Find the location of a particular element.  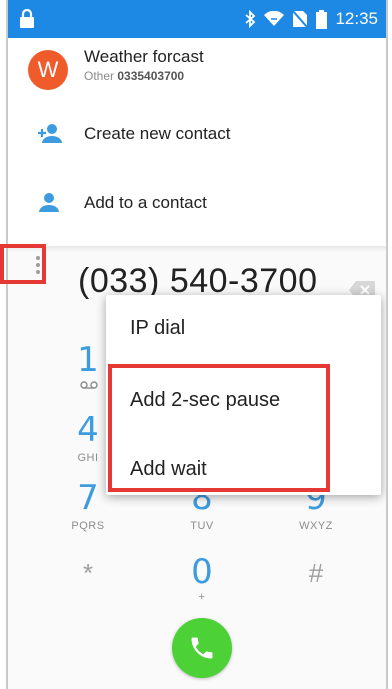

key-star: * is located at coordinates (88, 573).